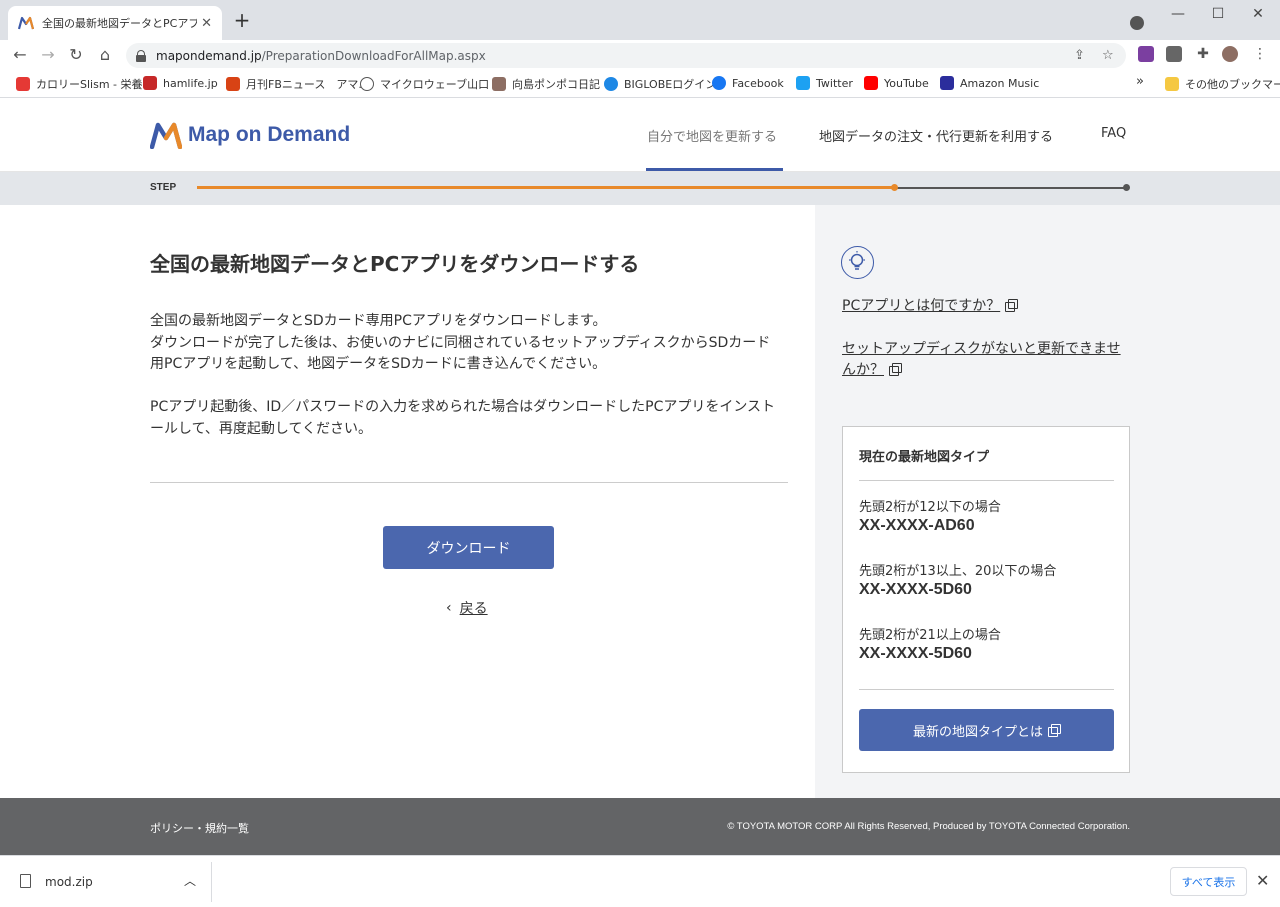 This screenshot has width=1280, height=907. Describe the element at coordinates (166, 135) in the screenshot. I see `mod-logo-icon` at that location.